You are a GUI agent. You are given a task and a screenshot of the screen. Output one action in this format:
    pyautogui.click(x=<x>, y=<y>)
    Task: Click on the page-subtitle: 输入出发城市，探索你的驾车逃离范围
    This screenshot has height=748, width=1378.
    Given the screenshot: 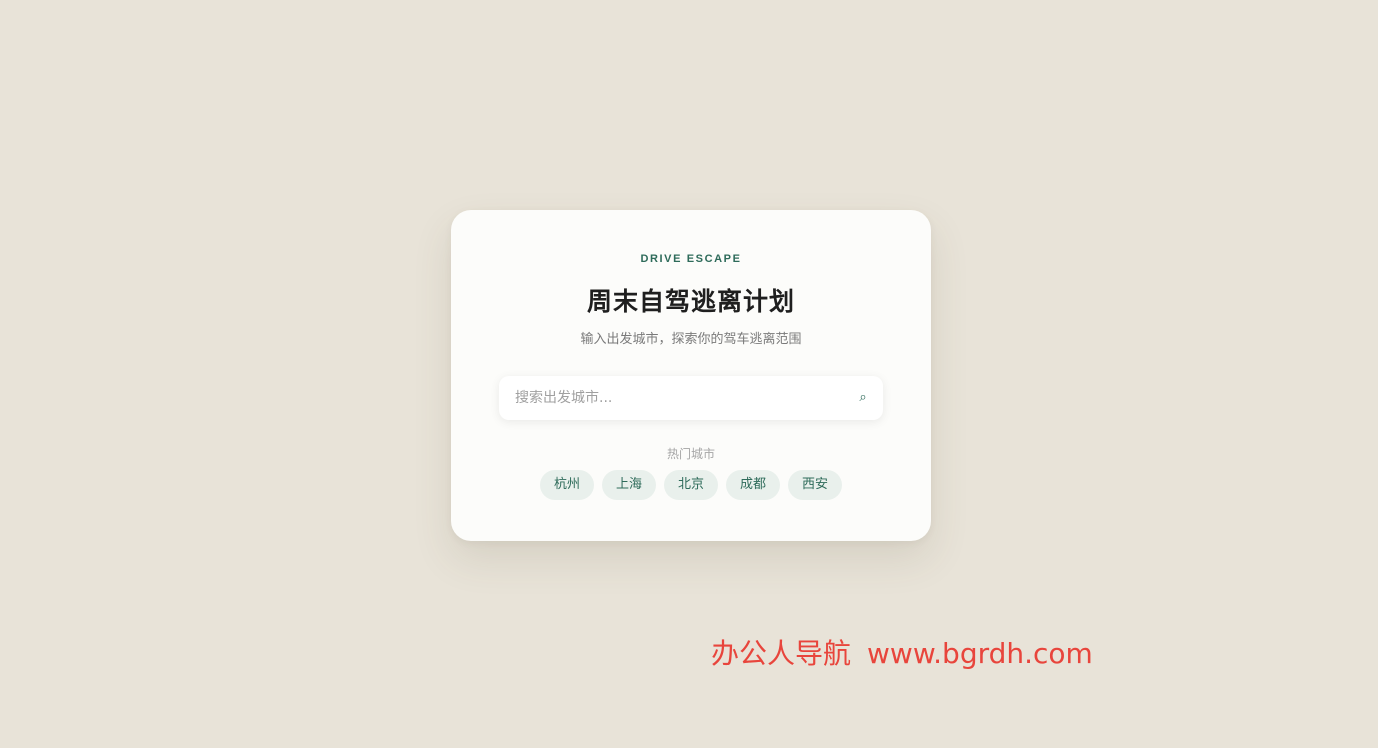 What is the action you would take?
    pyautogui.click(x=691, y=339)
    